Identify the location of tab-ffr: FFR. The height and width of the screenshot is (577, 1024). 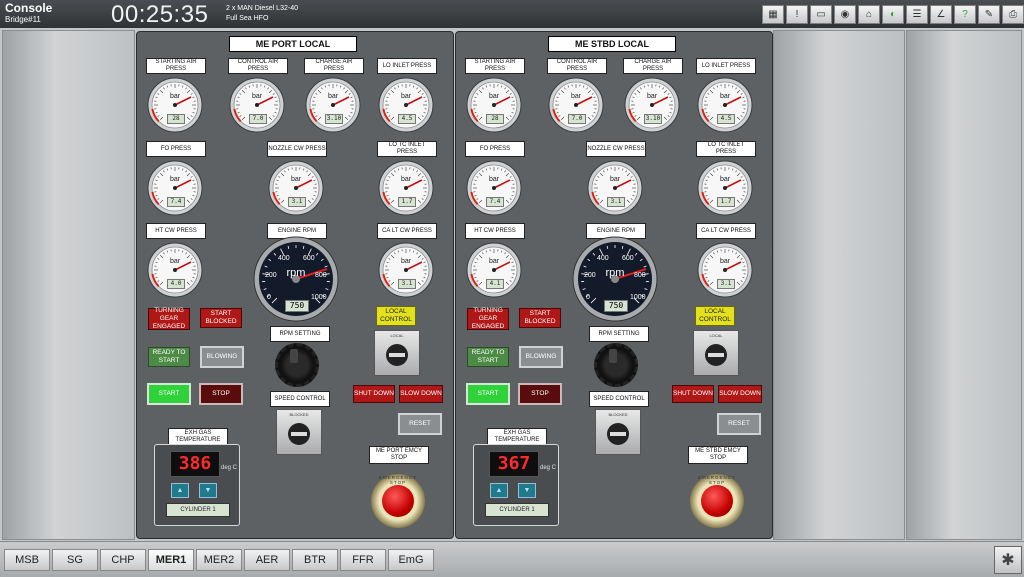
(363, 560).